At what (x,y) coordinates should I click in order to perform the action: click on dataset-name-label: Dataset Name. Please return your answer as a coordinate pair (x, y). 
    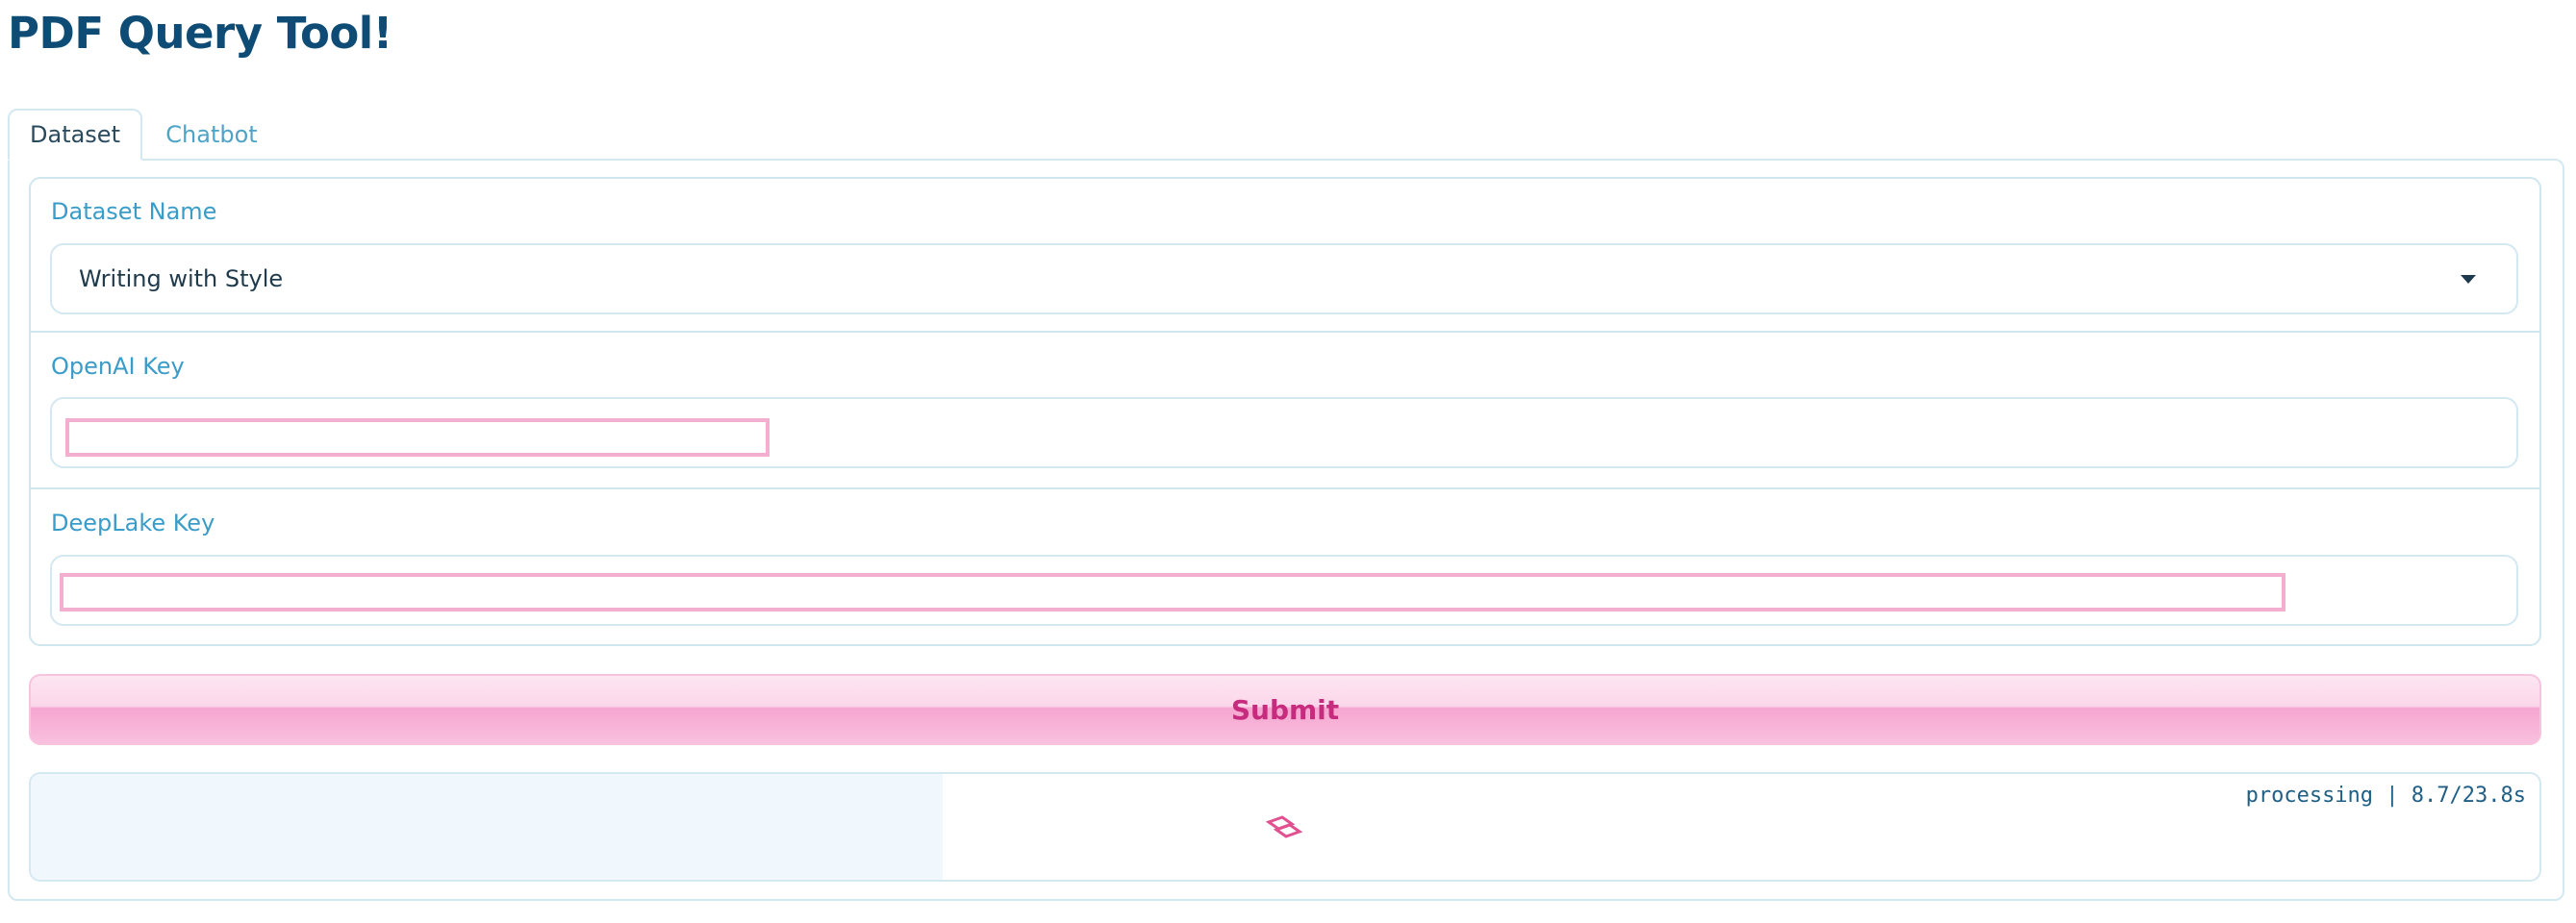
    Looking at the image, I should click on (134, 211).